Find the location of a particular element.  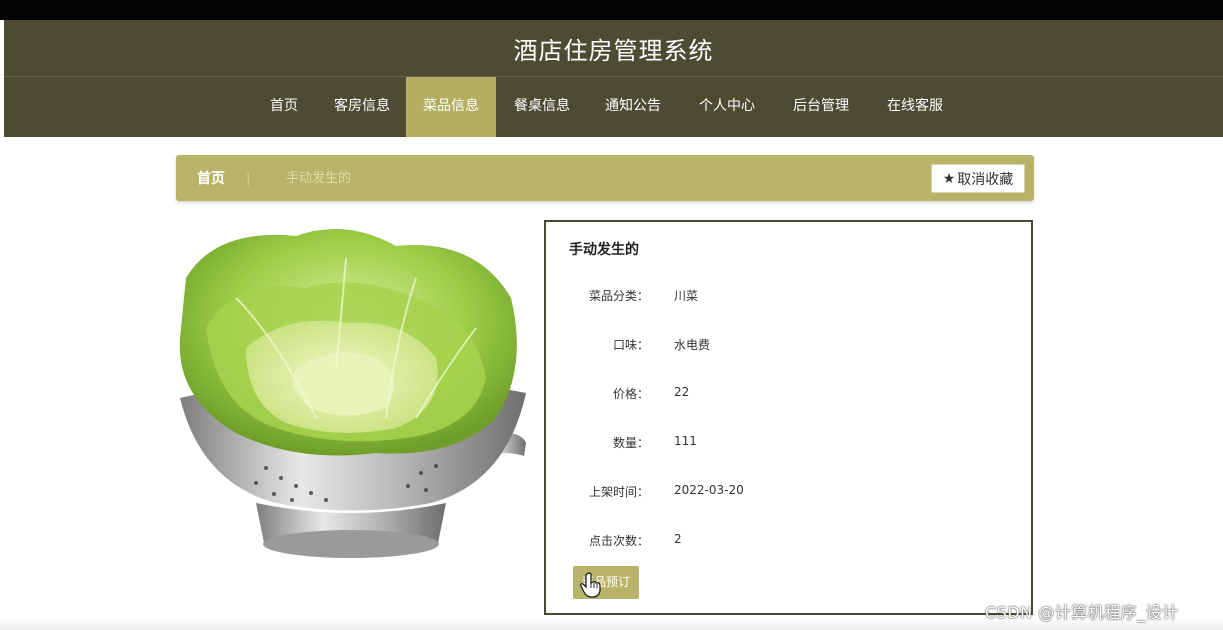

nav-item-home: 首页 is located at coordinates (284, 107).